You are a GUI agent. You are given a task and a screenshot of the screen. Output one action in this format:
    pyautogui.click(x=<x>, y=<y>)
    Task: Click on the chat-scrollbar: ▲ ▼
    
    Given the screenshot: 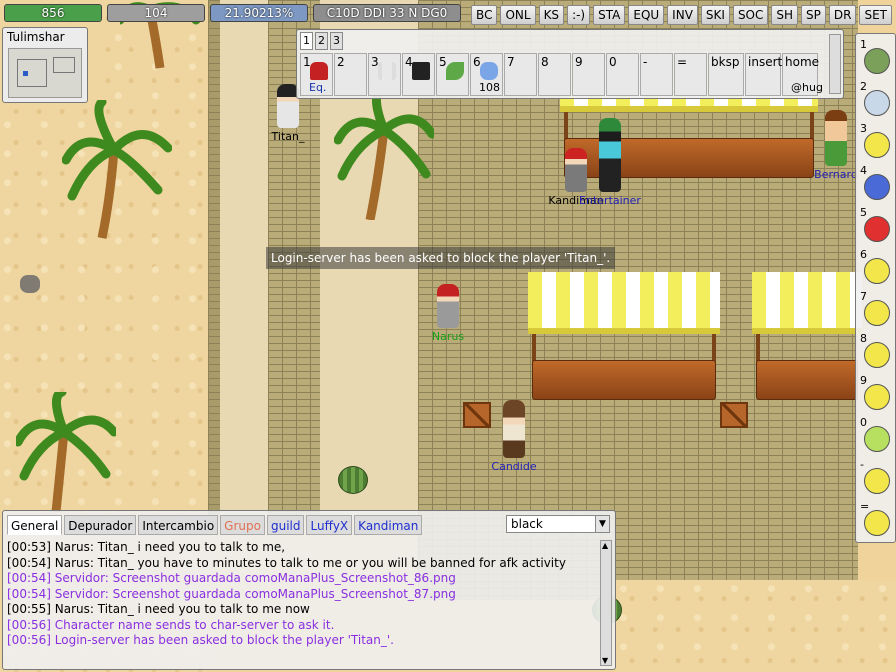 What is the action you would take?
    pyautogui.click(x=606, y=603)
    